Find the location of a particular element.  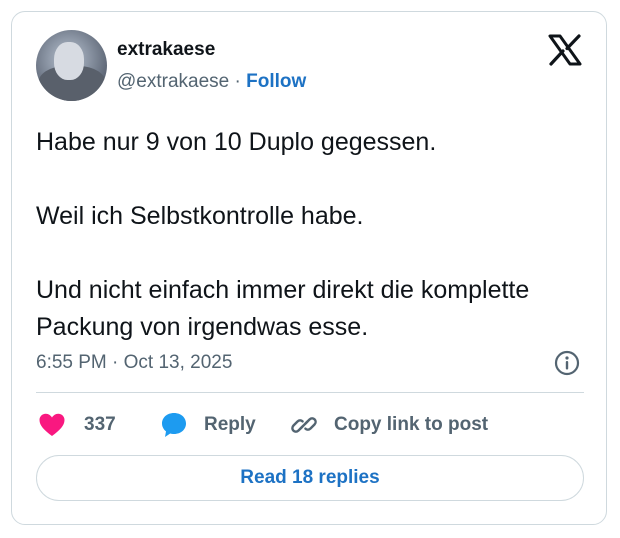

tweet-line: Weil ich Selbstkontrolle habe. is located at coordinates (200, 216).